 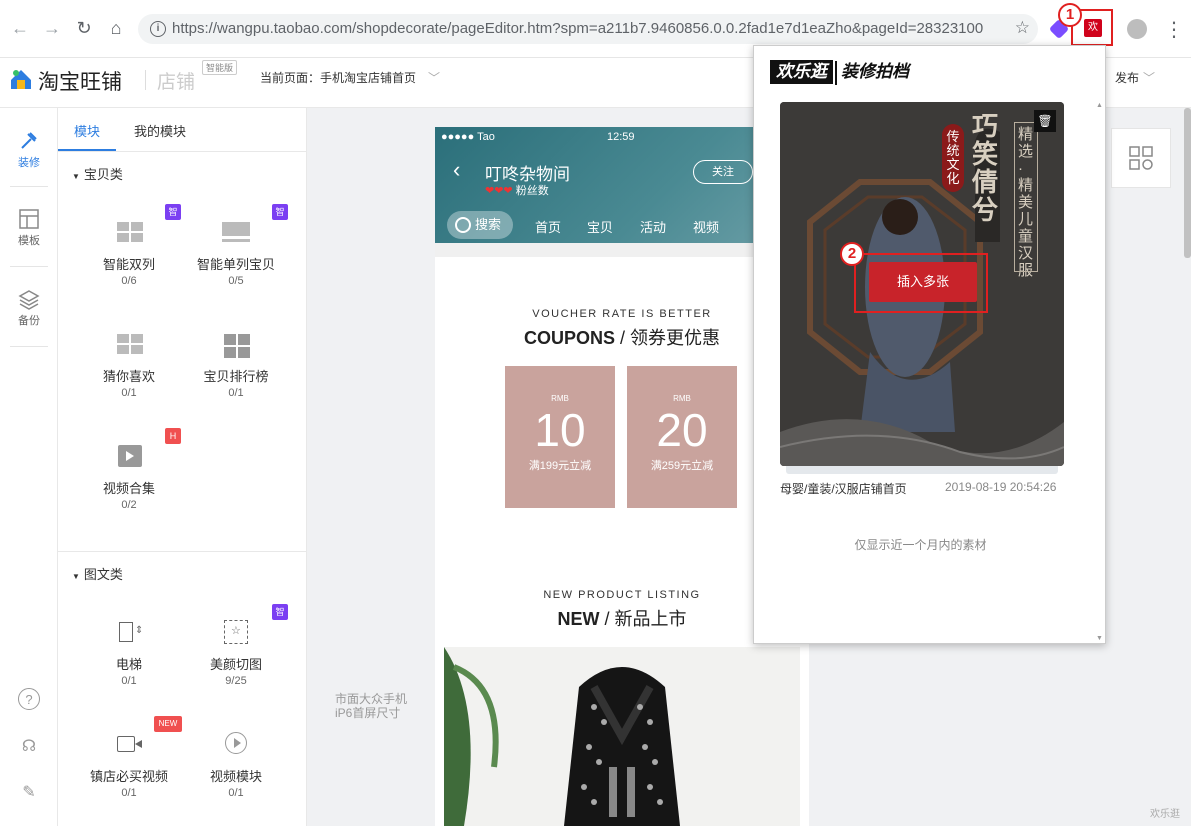 I want to click on active-tab-underline, so click(x=87, y=150).